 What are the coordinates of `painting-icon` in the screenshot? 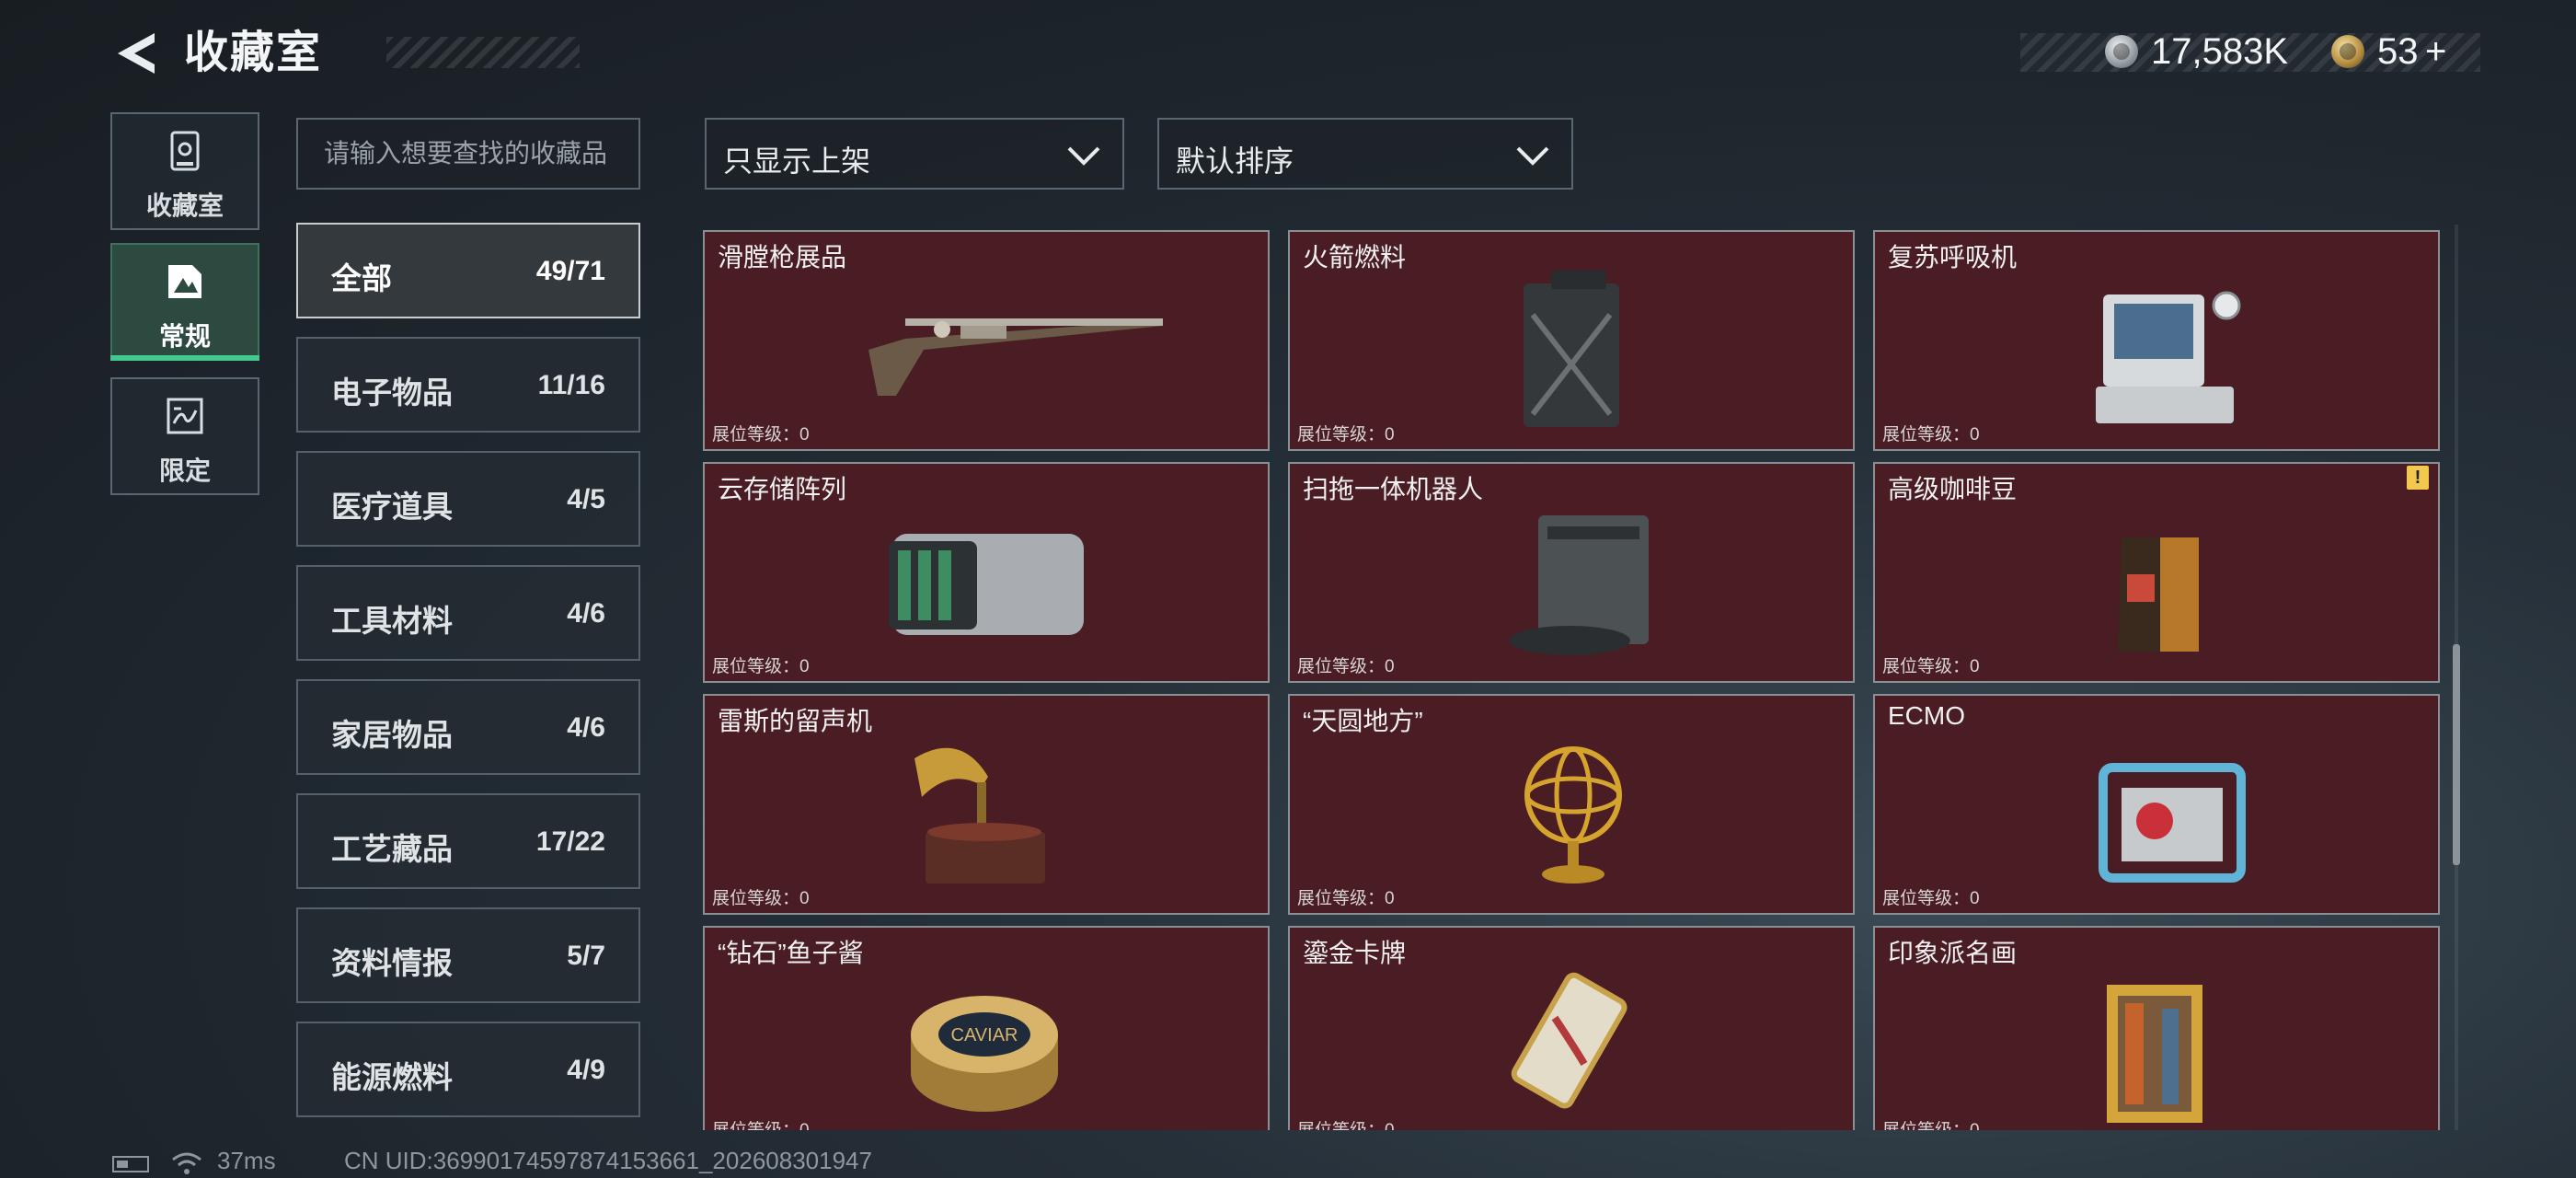 It's located at (2154, 1054).